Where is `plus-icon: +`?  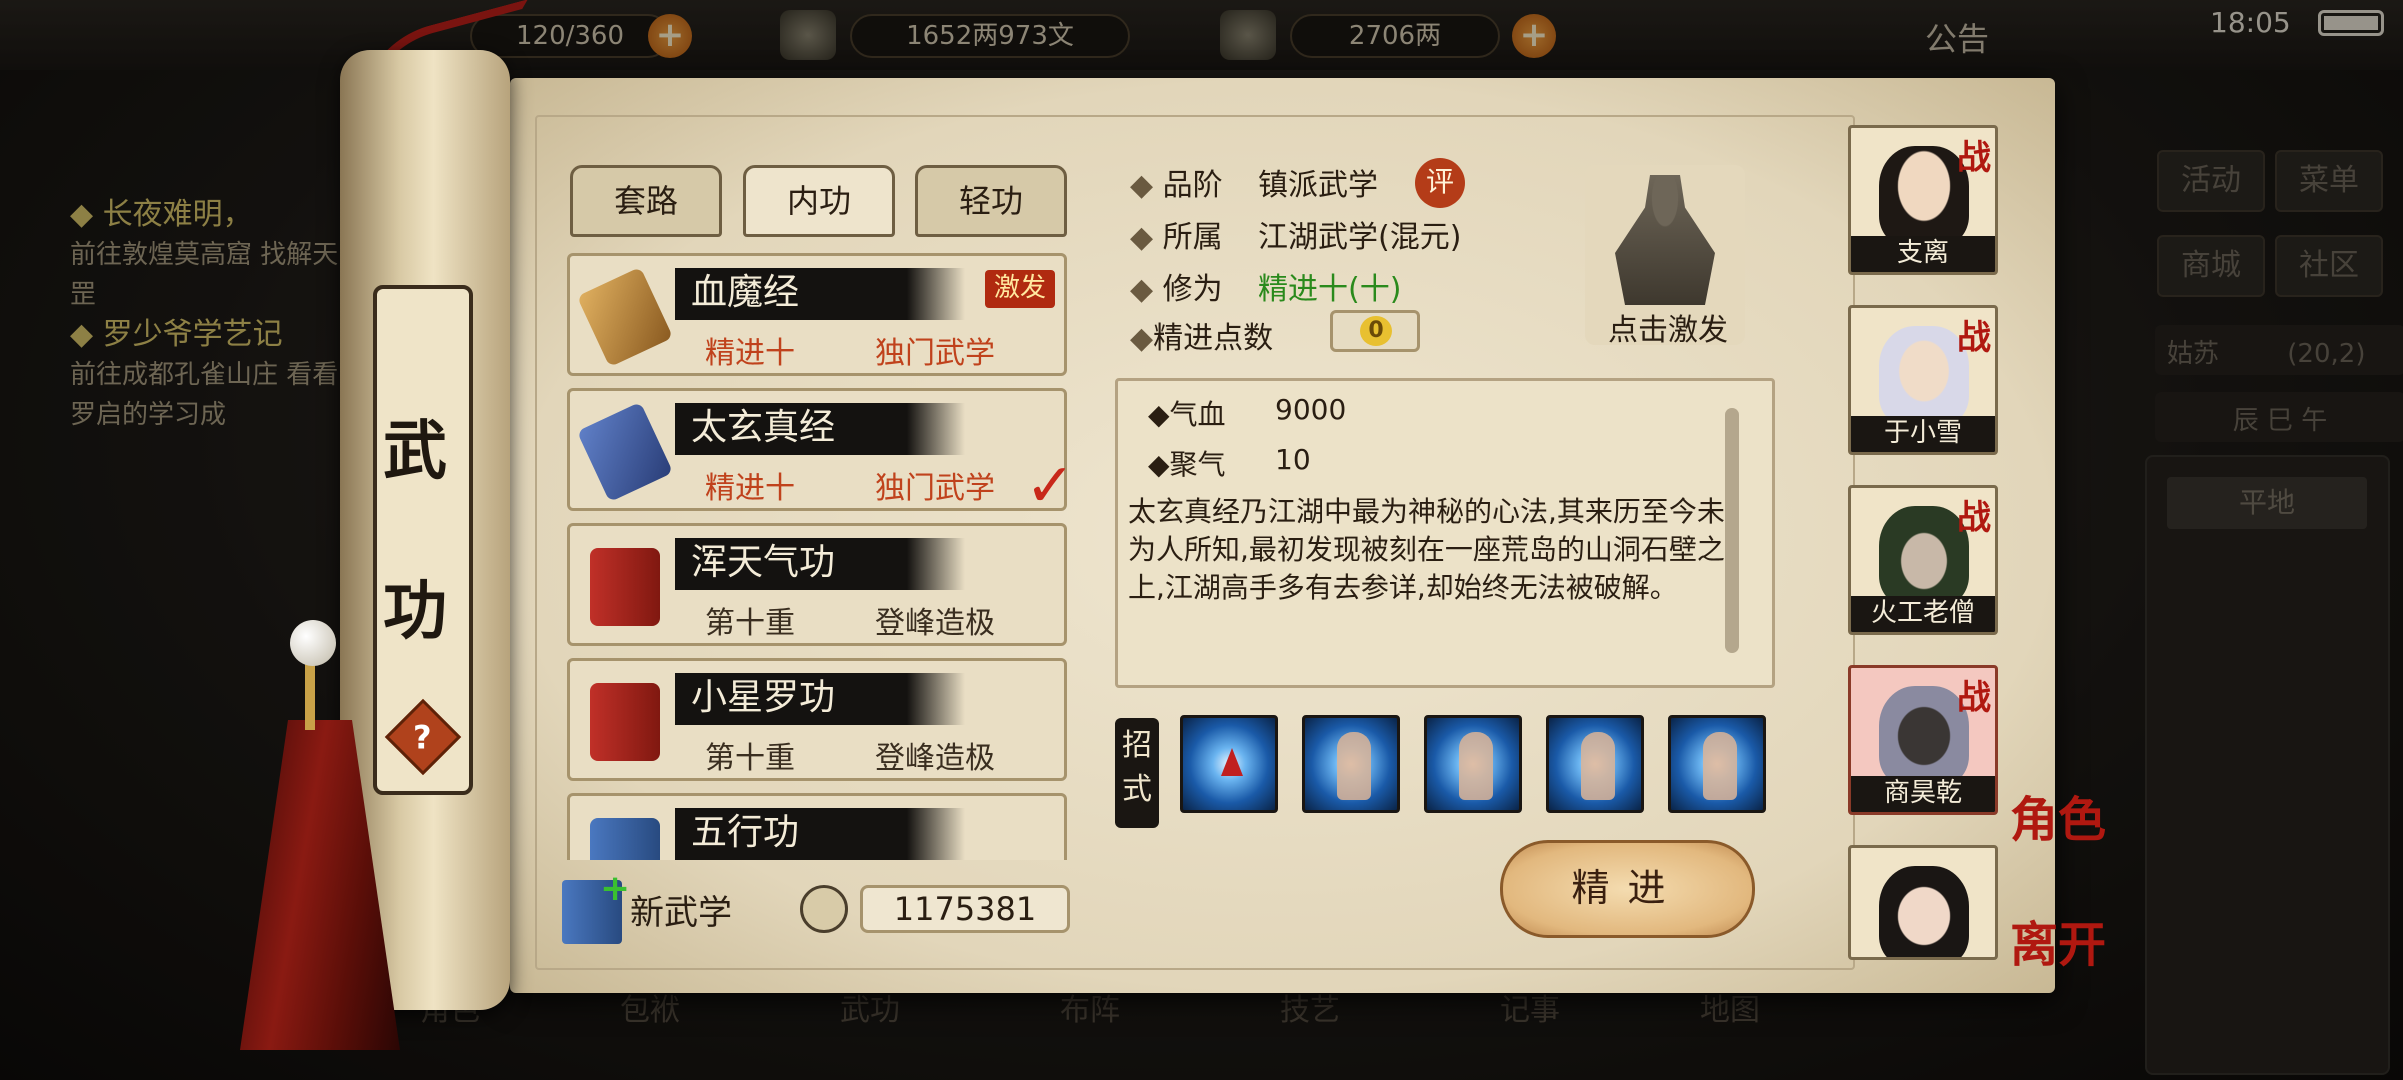 plus-icon: + is located at coordinates (615, 888).